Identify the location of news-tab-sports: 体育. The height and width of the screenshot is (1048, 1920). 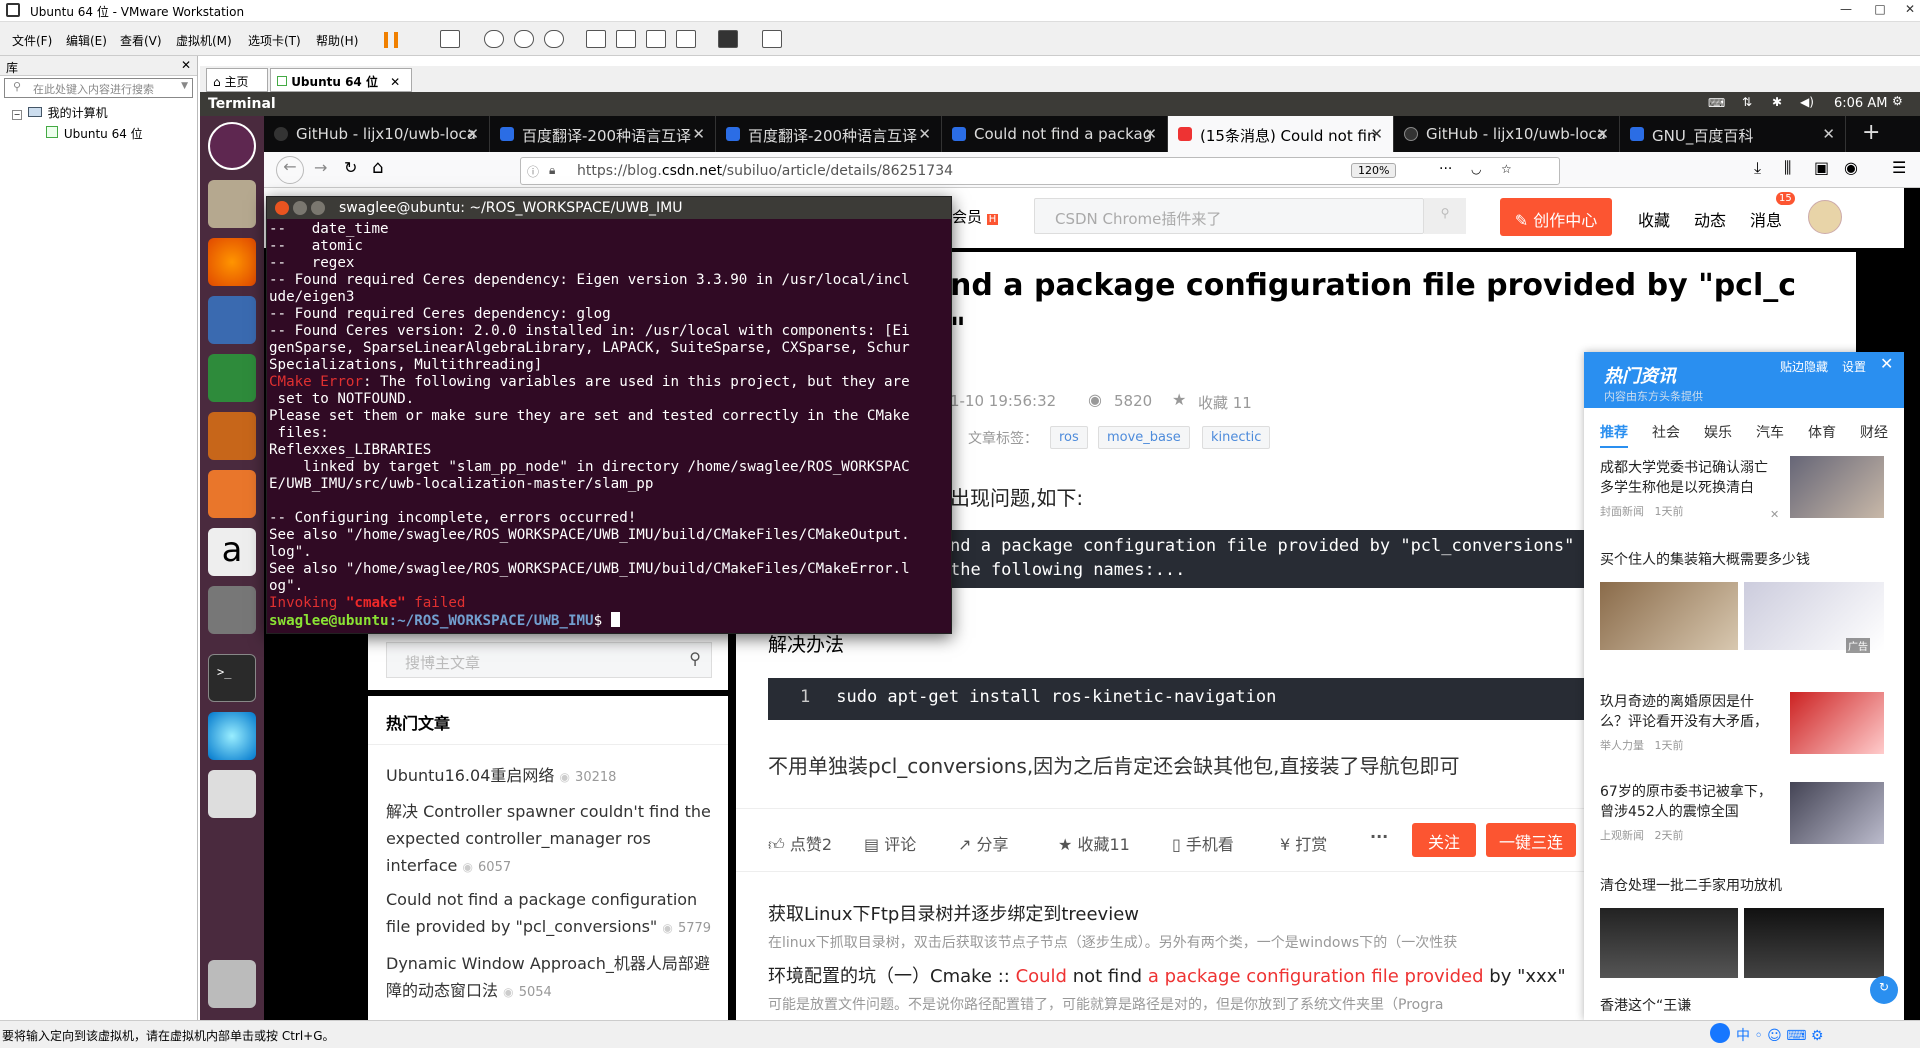
(1822, 432).